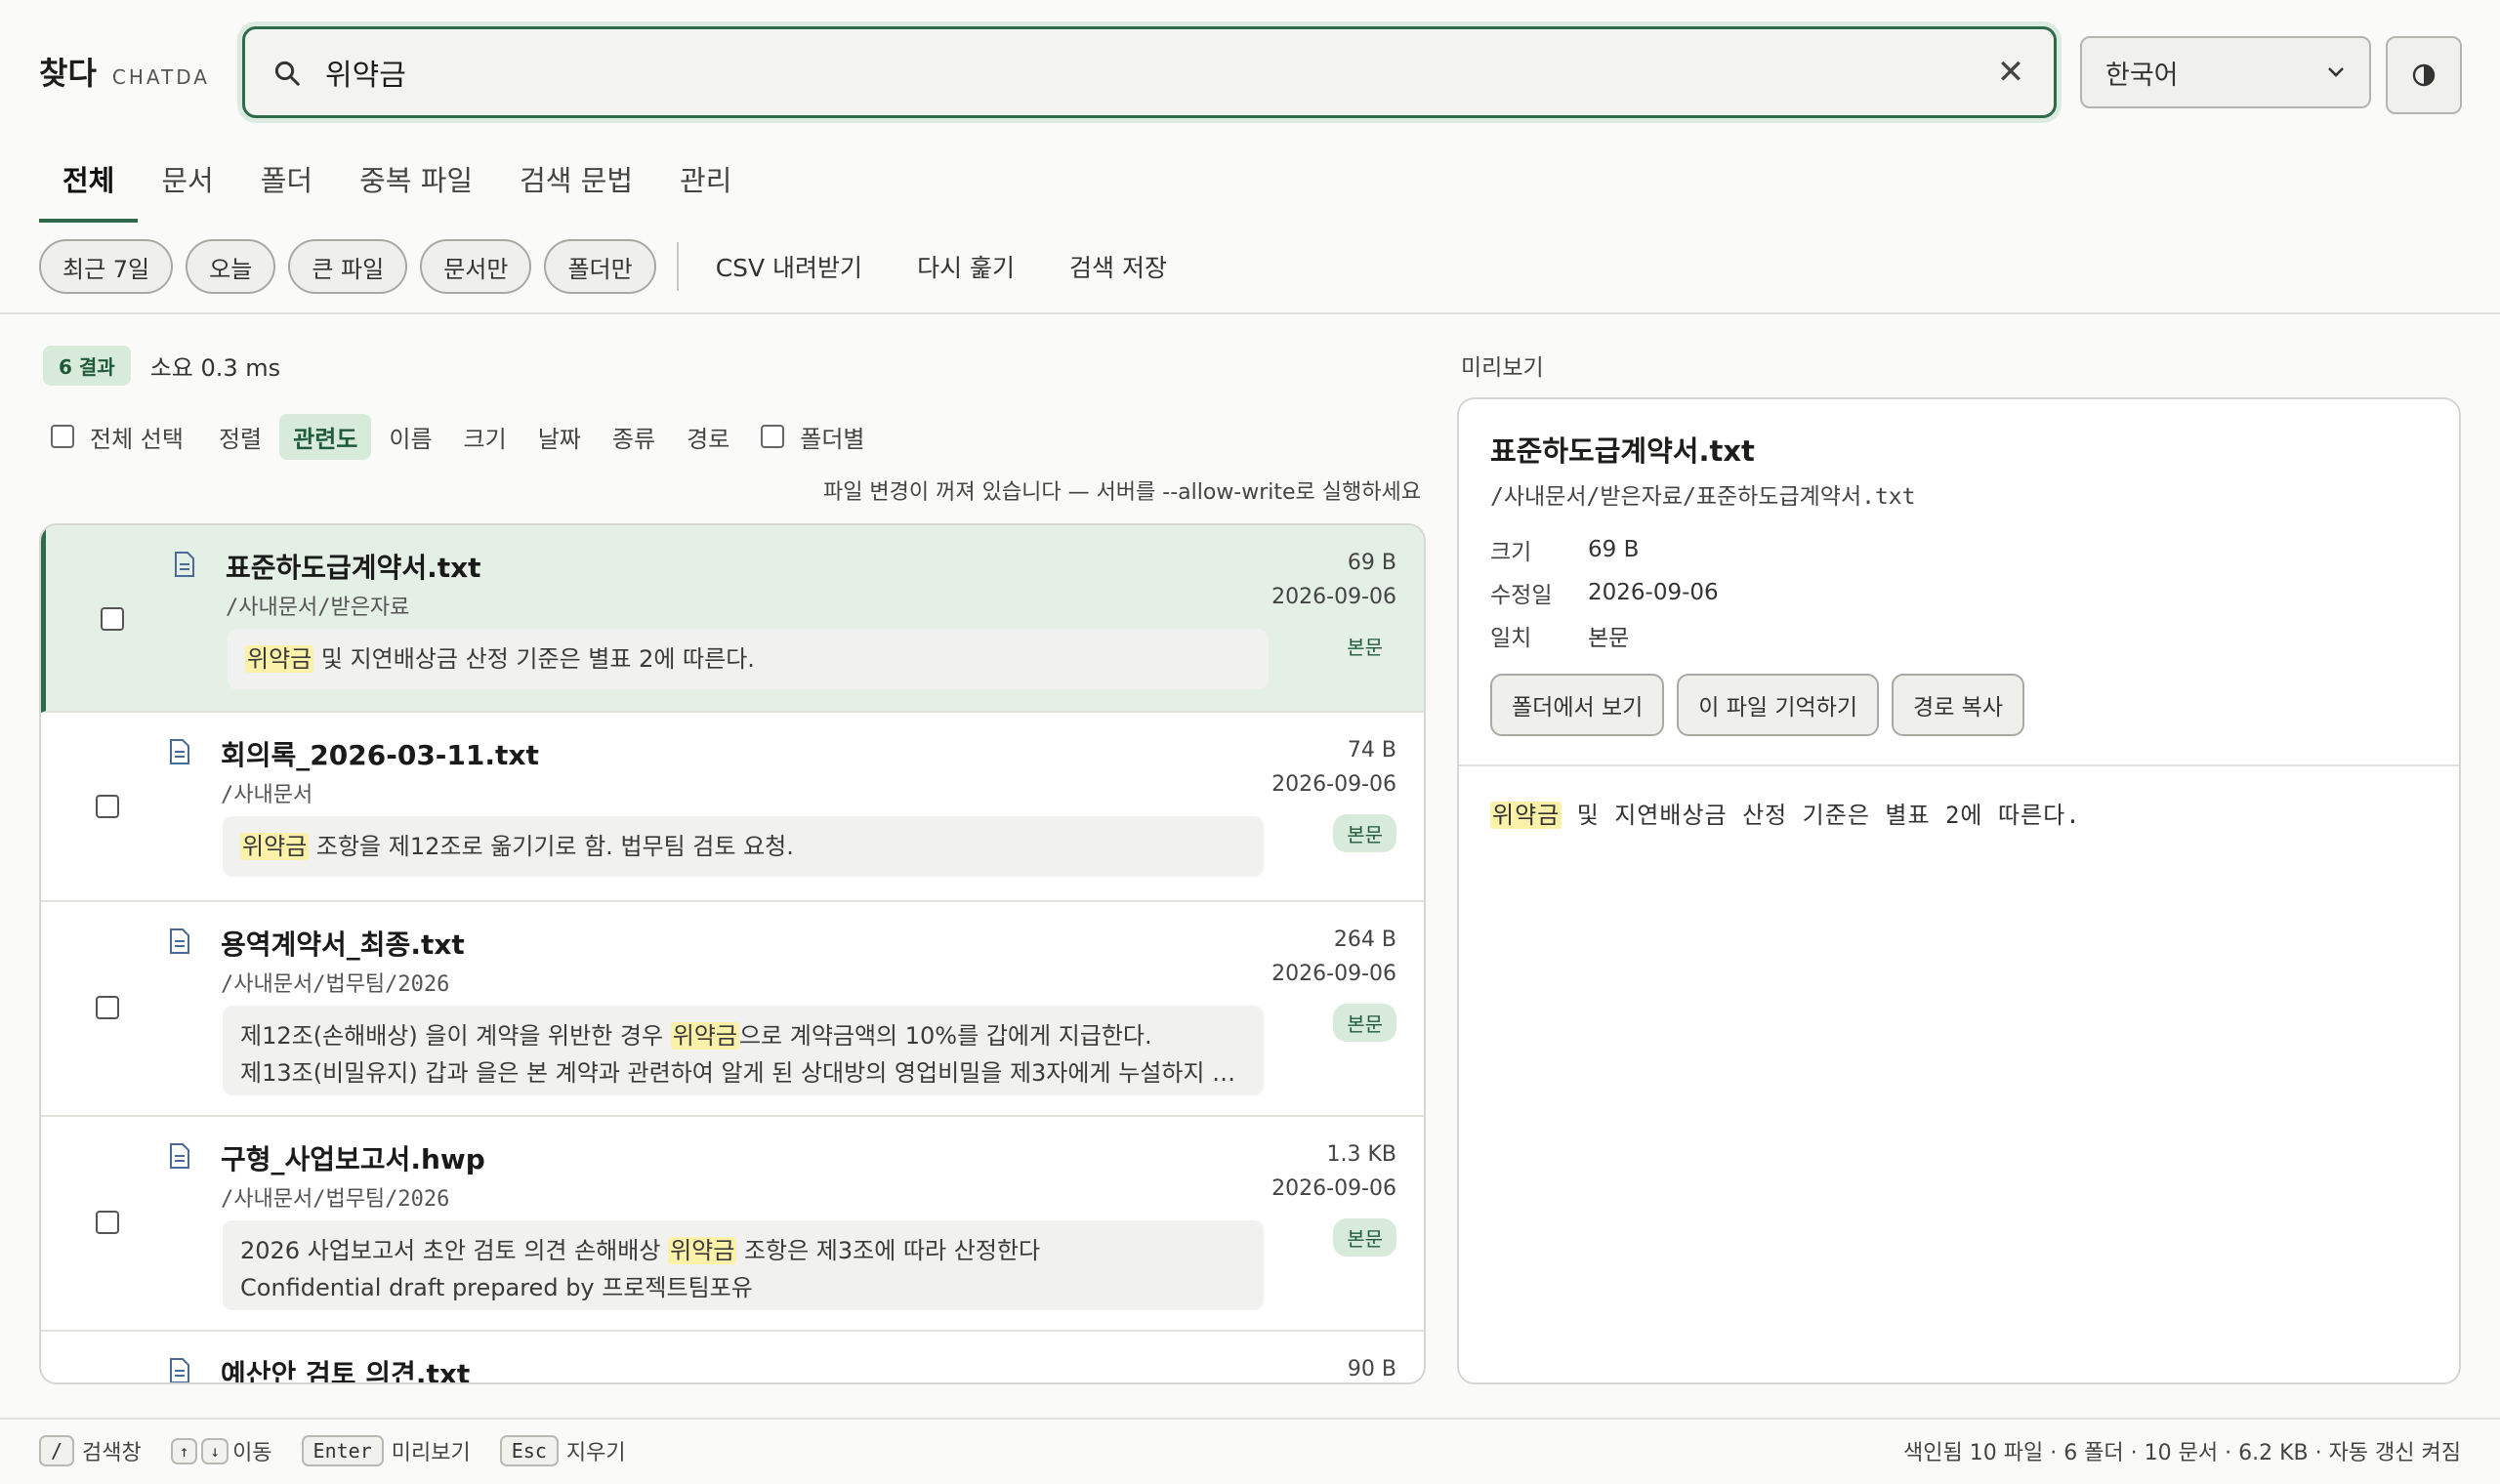 Image resolution: width=2500 pixels, height=1484 pixels. Describe the element at coordinates (708, 437) in the screenshot. I see `sort-path: 경로` at that location.